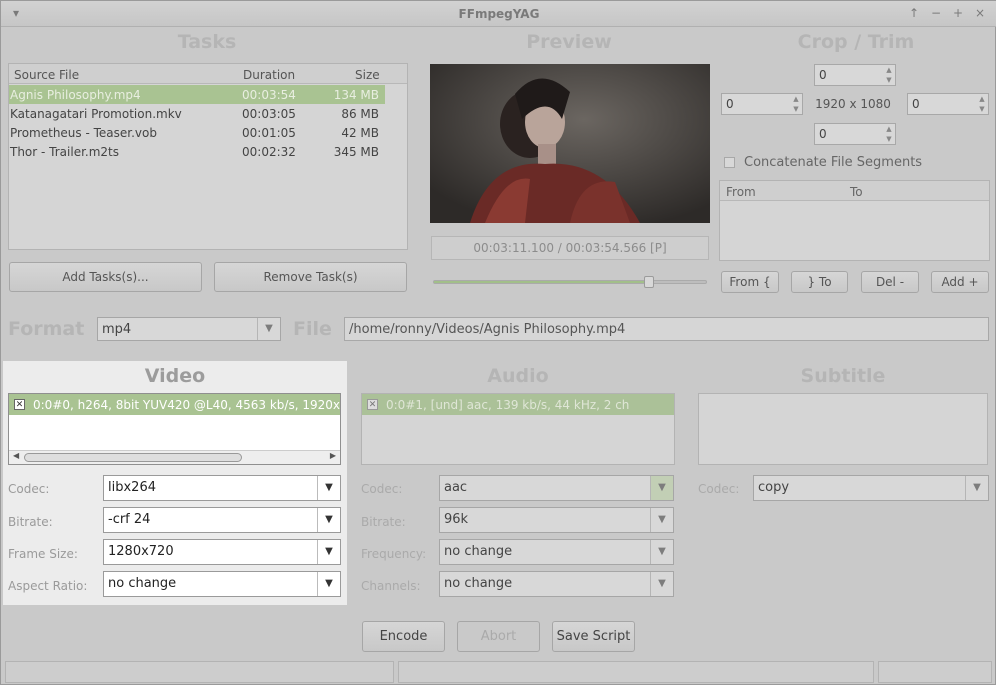 The image size is (996, 685). I want to click on close-icon: ×, so click(980, 13).